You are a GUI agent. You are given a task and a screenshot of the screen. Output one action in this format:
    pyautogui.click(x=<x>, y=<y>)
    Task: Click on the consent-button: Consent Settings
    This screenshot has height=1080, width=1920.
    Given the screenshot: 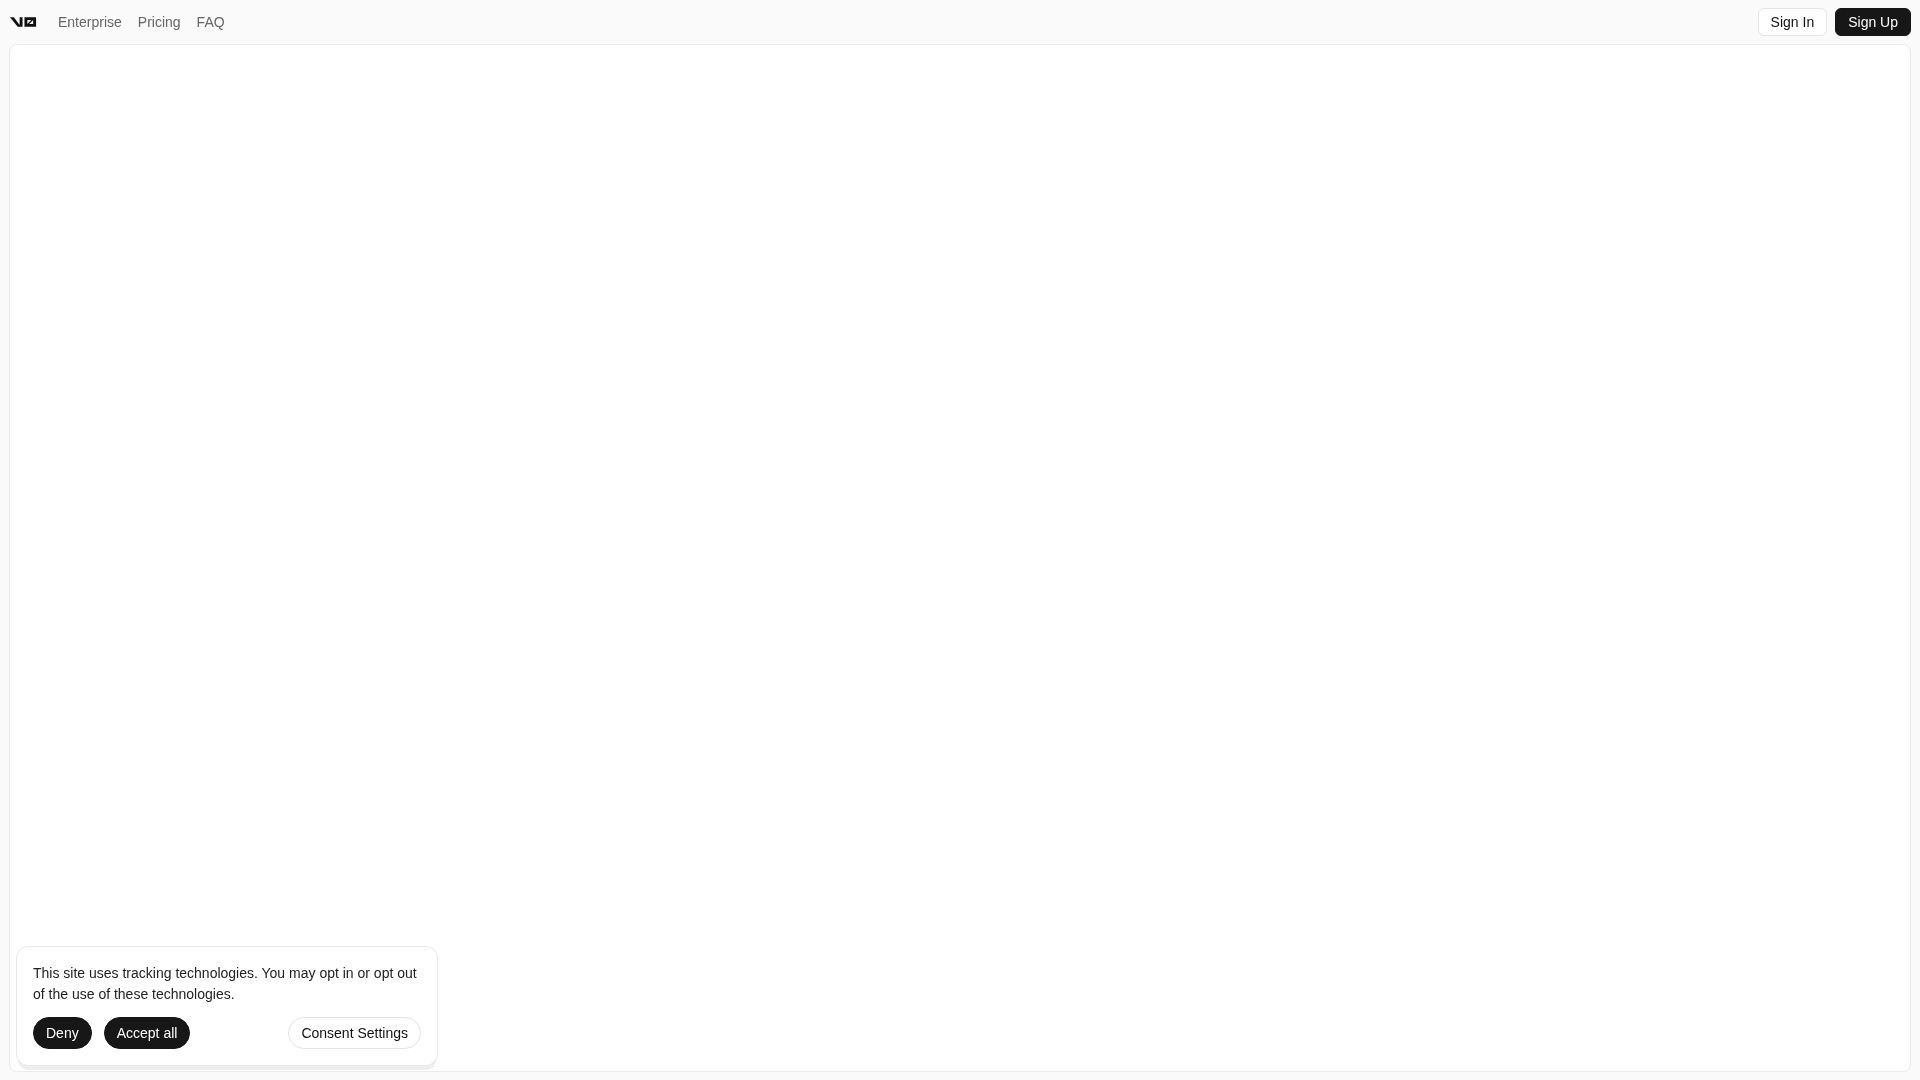 What is the action you would take?
    pyautogui.click(x=354, y=1033)
    